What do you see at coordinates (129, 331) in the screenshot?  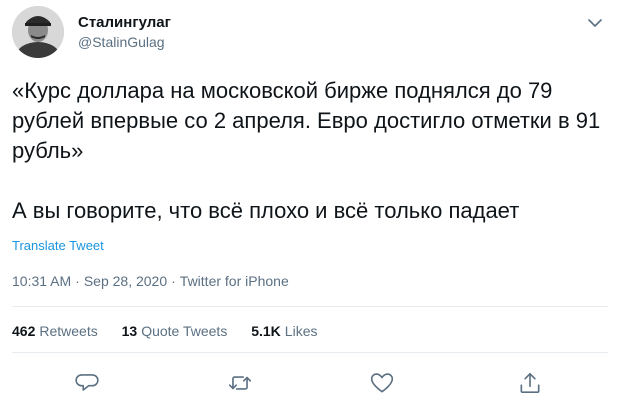 I see `quote-tweets-count: 13` at bounding box center [129, 331].